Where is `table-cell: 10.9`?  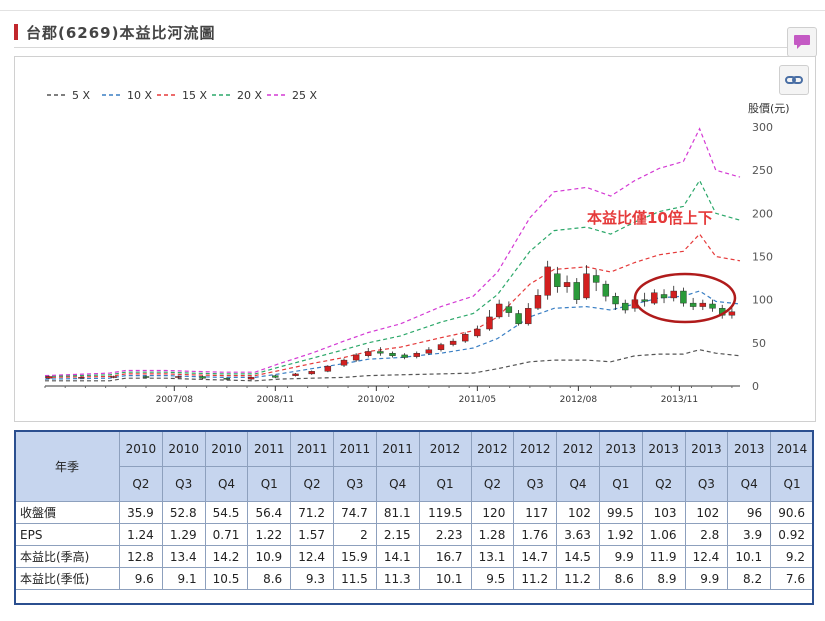
table-cell: 10.9 is located at coordinates (269, 556).